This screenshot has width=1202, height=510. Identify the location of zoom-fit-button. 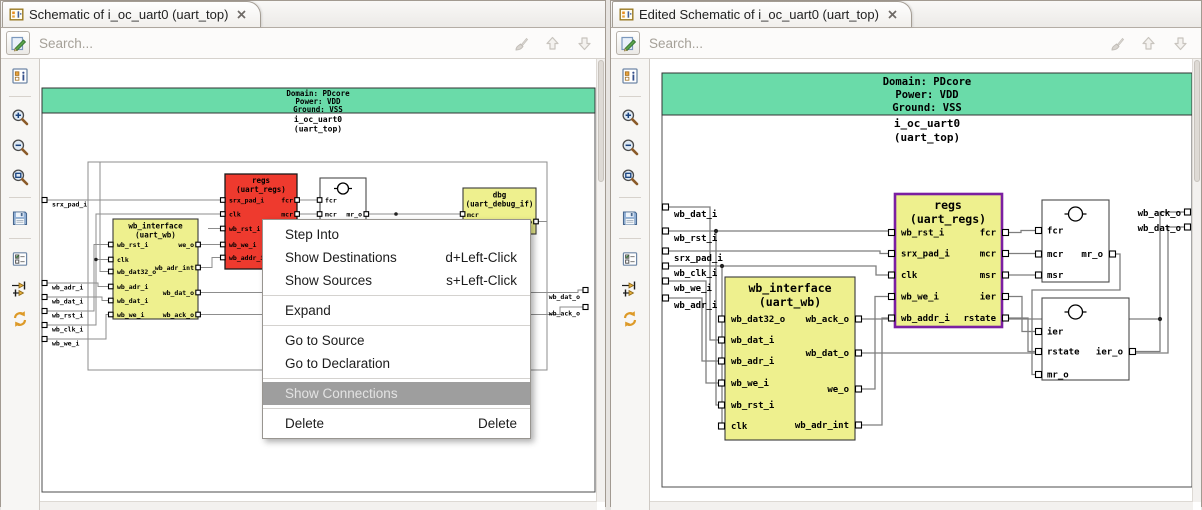
(20, 177).